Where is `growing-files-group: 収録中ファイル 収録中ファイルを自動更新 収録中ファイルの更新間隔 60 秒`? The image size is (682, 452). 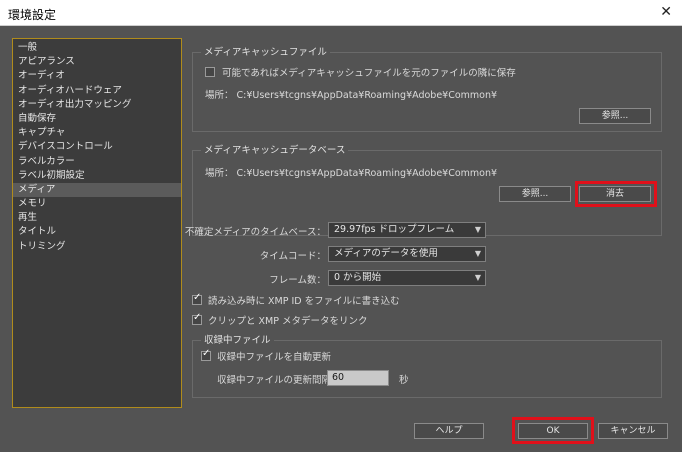 growing-files-group: 収録中ファイル 収録中ファイルを自動更新 収録中ファイルの更新間隔 60 秒 is located at coordinates (427, 366).